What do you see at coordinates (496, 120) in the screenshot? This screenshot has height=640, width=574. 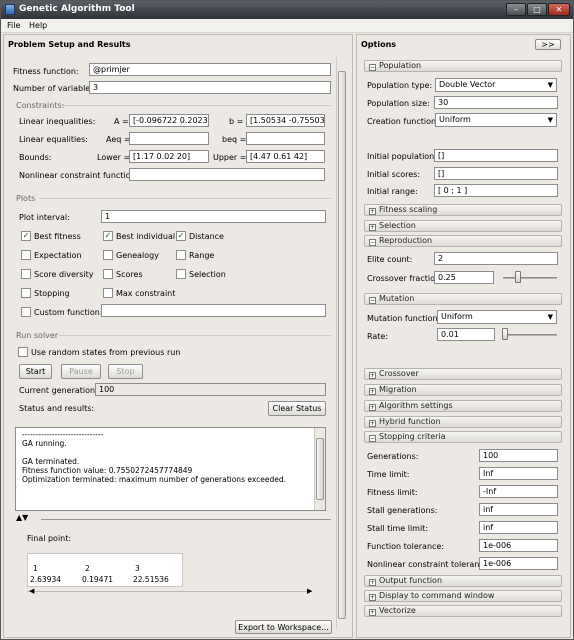 I see `creation-function-select: Uniform ▼` at bounding box center [496, 120].